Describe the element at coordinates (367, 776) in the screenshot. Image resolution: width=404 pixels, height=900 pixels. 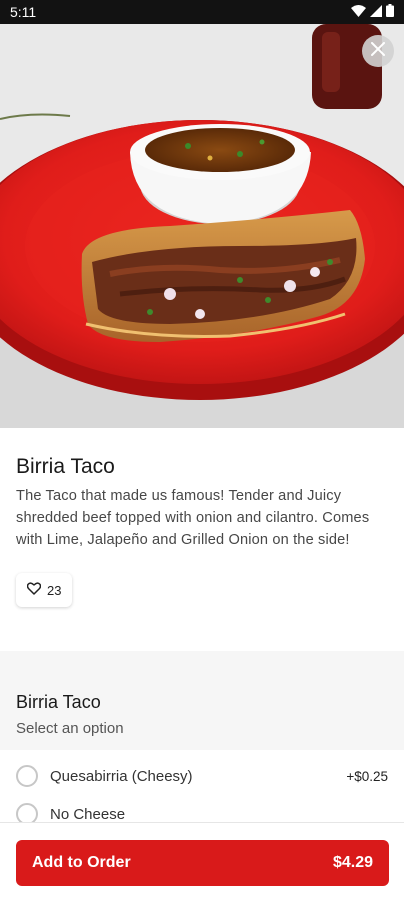
I see `option-price: +$0.25` at that location.